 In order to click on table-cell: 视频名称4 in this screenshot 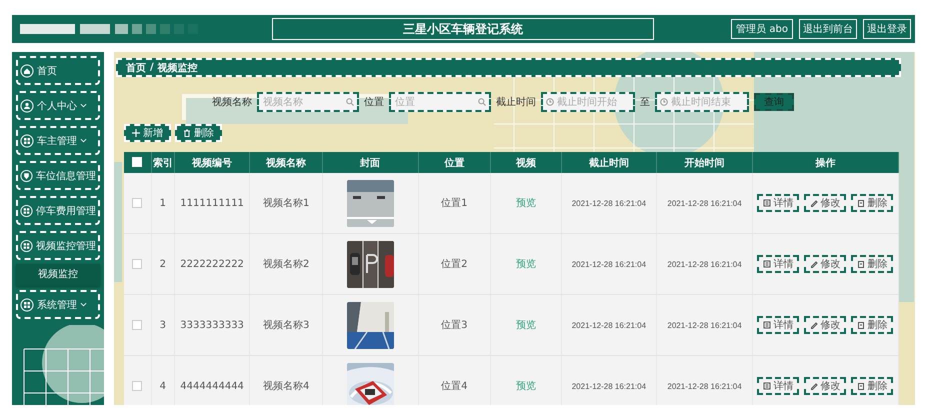, I will do `click(286, 386)`.